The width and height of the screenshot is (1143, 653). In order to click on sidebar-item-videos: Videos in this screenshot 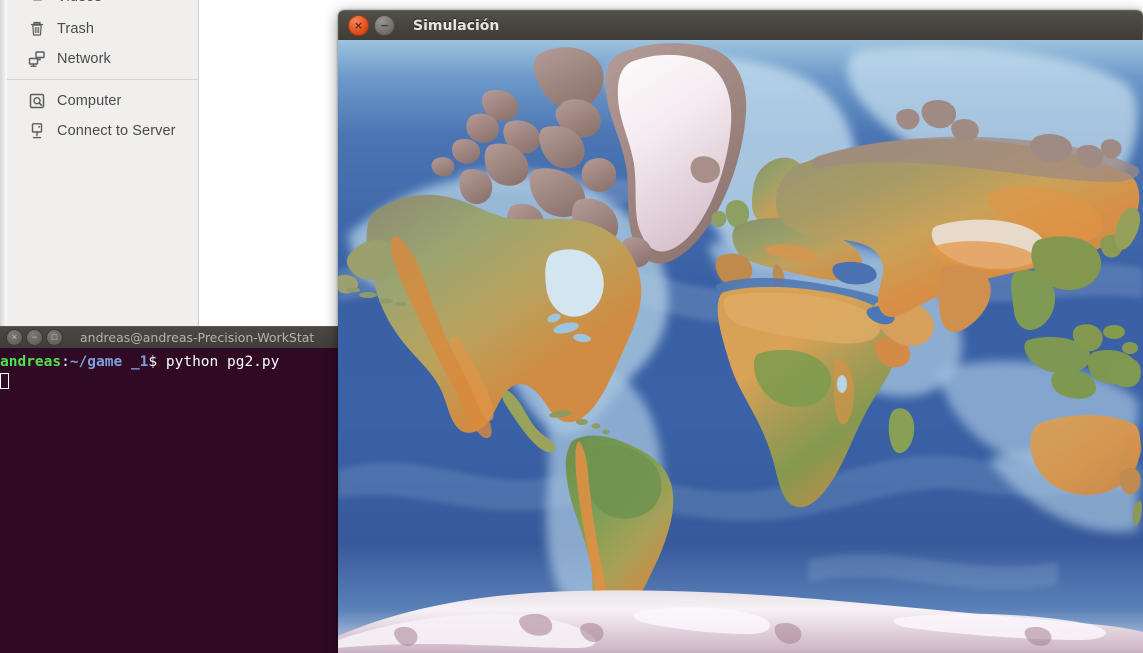, I will do `click(102, 3)`.